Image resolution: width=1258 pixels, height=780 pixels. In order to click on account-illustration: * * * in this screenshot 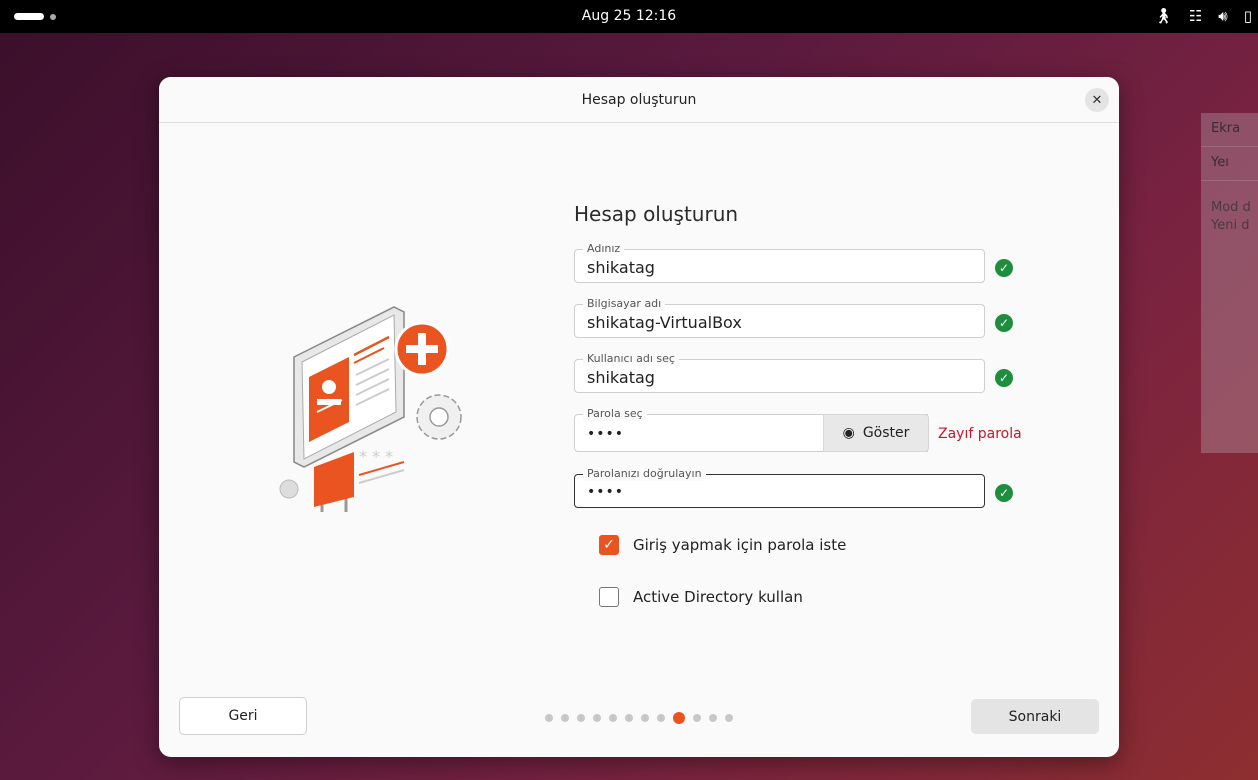, I will do `click(370, 409)`.